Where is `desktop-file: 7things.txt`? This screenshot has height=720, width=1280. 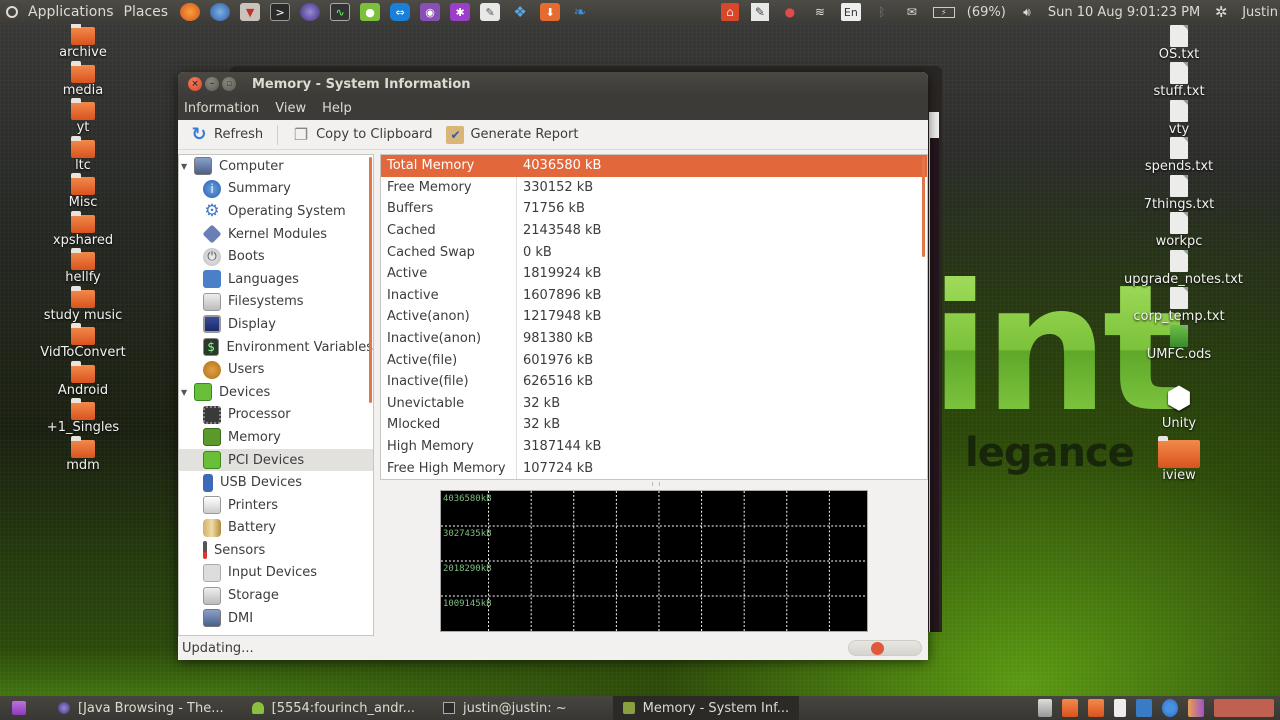 desktop-file: 7things.txt is located at coordinates (1179, 193).